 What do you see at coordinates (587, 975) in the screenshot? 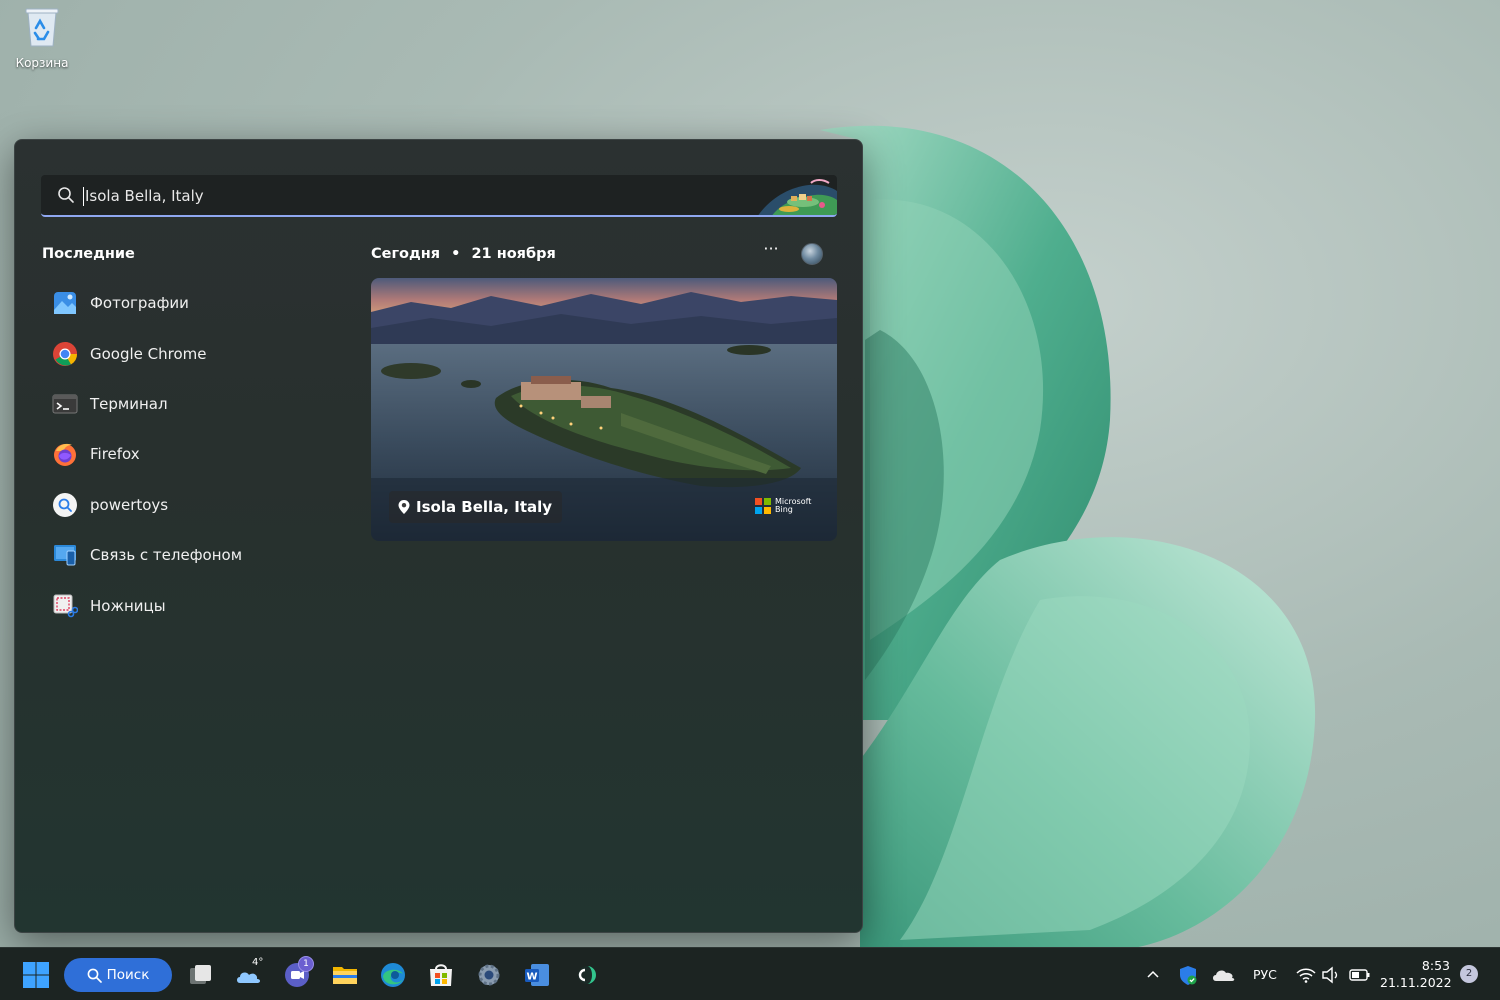
I see `app-status-icon` at bounding box center [587, 975].